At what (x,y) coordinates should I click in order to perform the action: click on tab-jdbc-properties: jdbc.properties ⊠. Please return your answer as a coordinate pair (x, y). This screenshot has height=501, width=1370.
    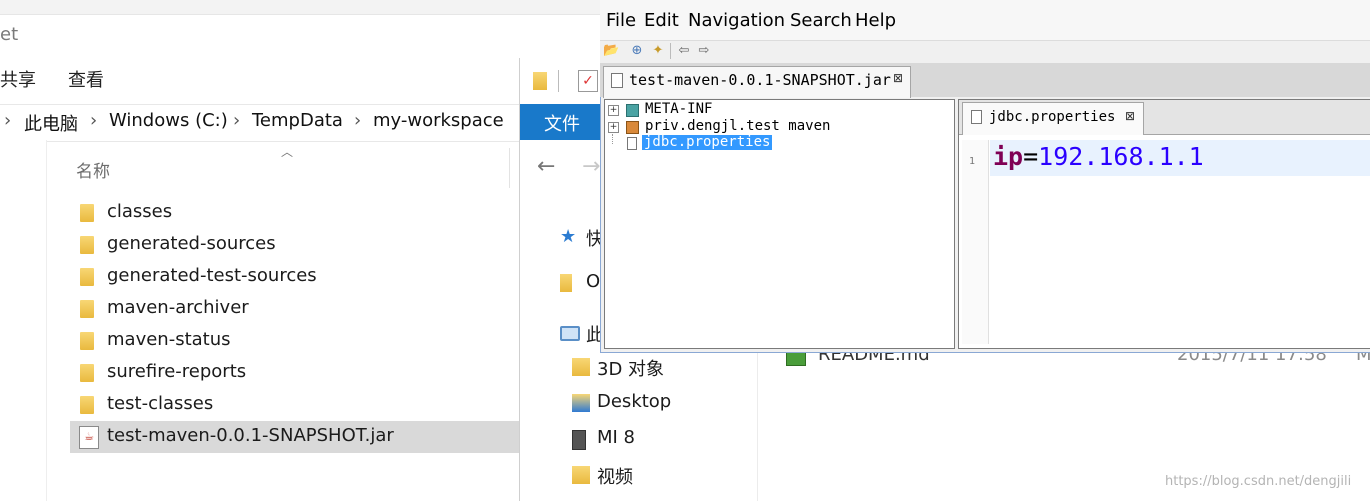
    Looking at the image, I should click on (1053, 118).